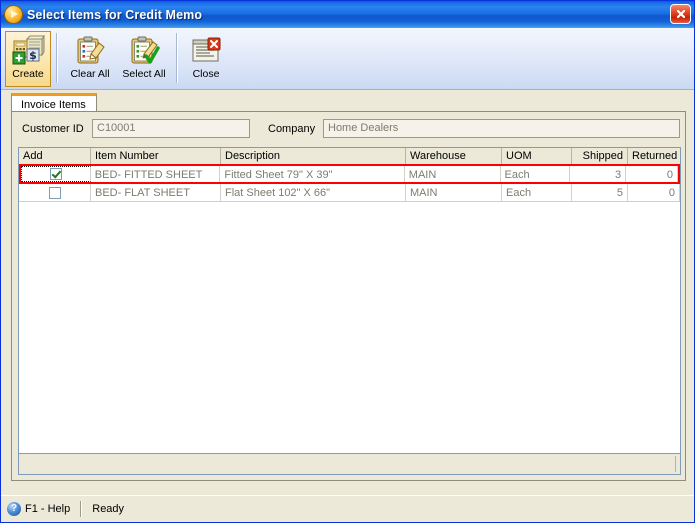  I want to click on grid-footer, so click(349, 463).